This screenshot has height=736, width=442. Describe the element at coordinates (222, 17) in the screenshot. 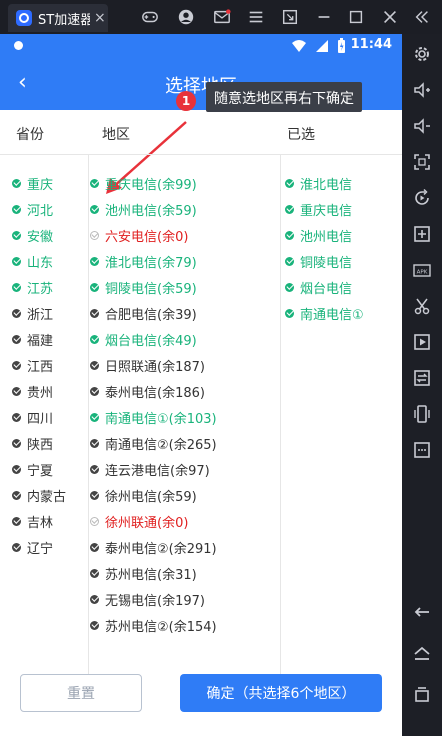

I see `mail-icon` at that location.